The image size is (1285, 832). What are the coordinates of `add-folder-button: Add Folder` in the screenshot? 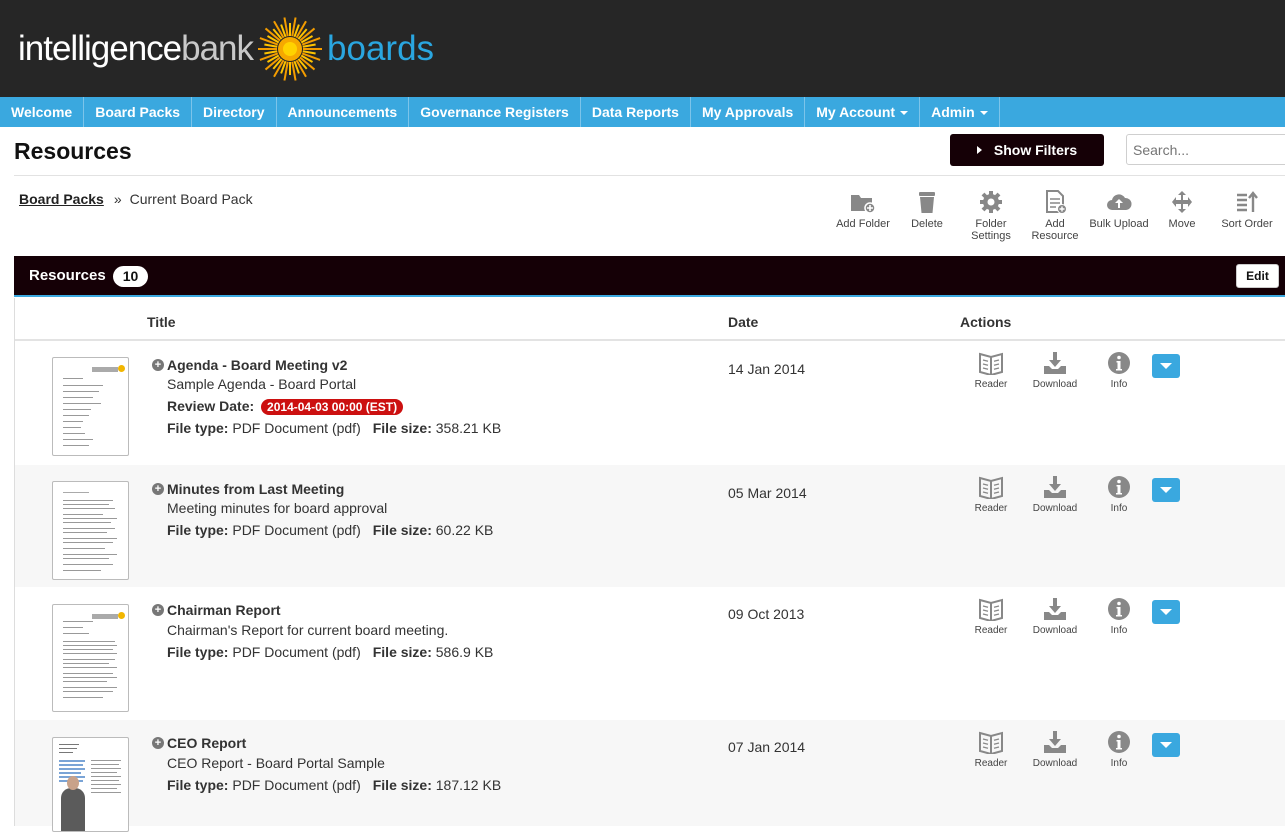 It's located at (863, 210).